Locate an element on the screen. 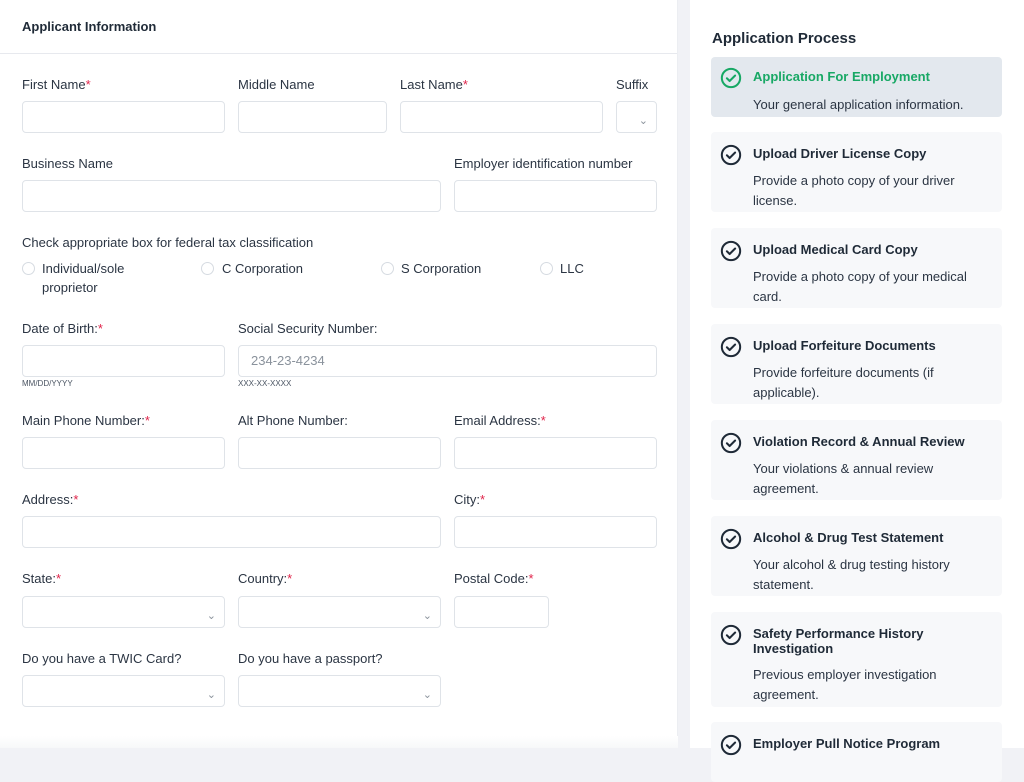  first-name-input is located at coordinates (123, 117).